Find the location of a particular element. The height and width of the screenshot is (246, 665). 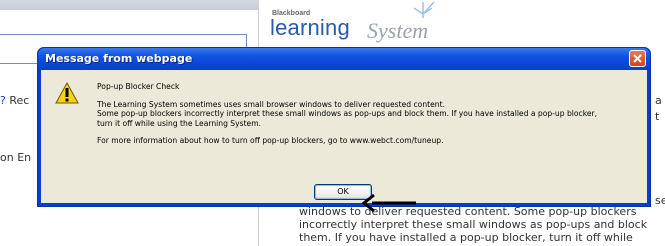

background-env-text: on En is located at coordinates (16, 157).